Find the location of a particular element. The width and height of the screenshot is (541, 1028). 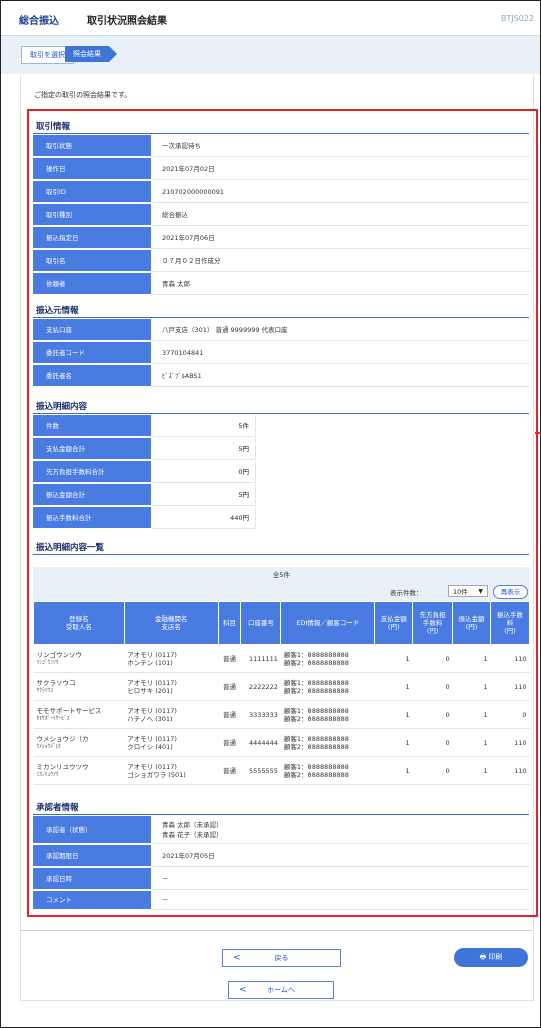

print-button: 🖶 印刷 is located at coordinates (491, 957).